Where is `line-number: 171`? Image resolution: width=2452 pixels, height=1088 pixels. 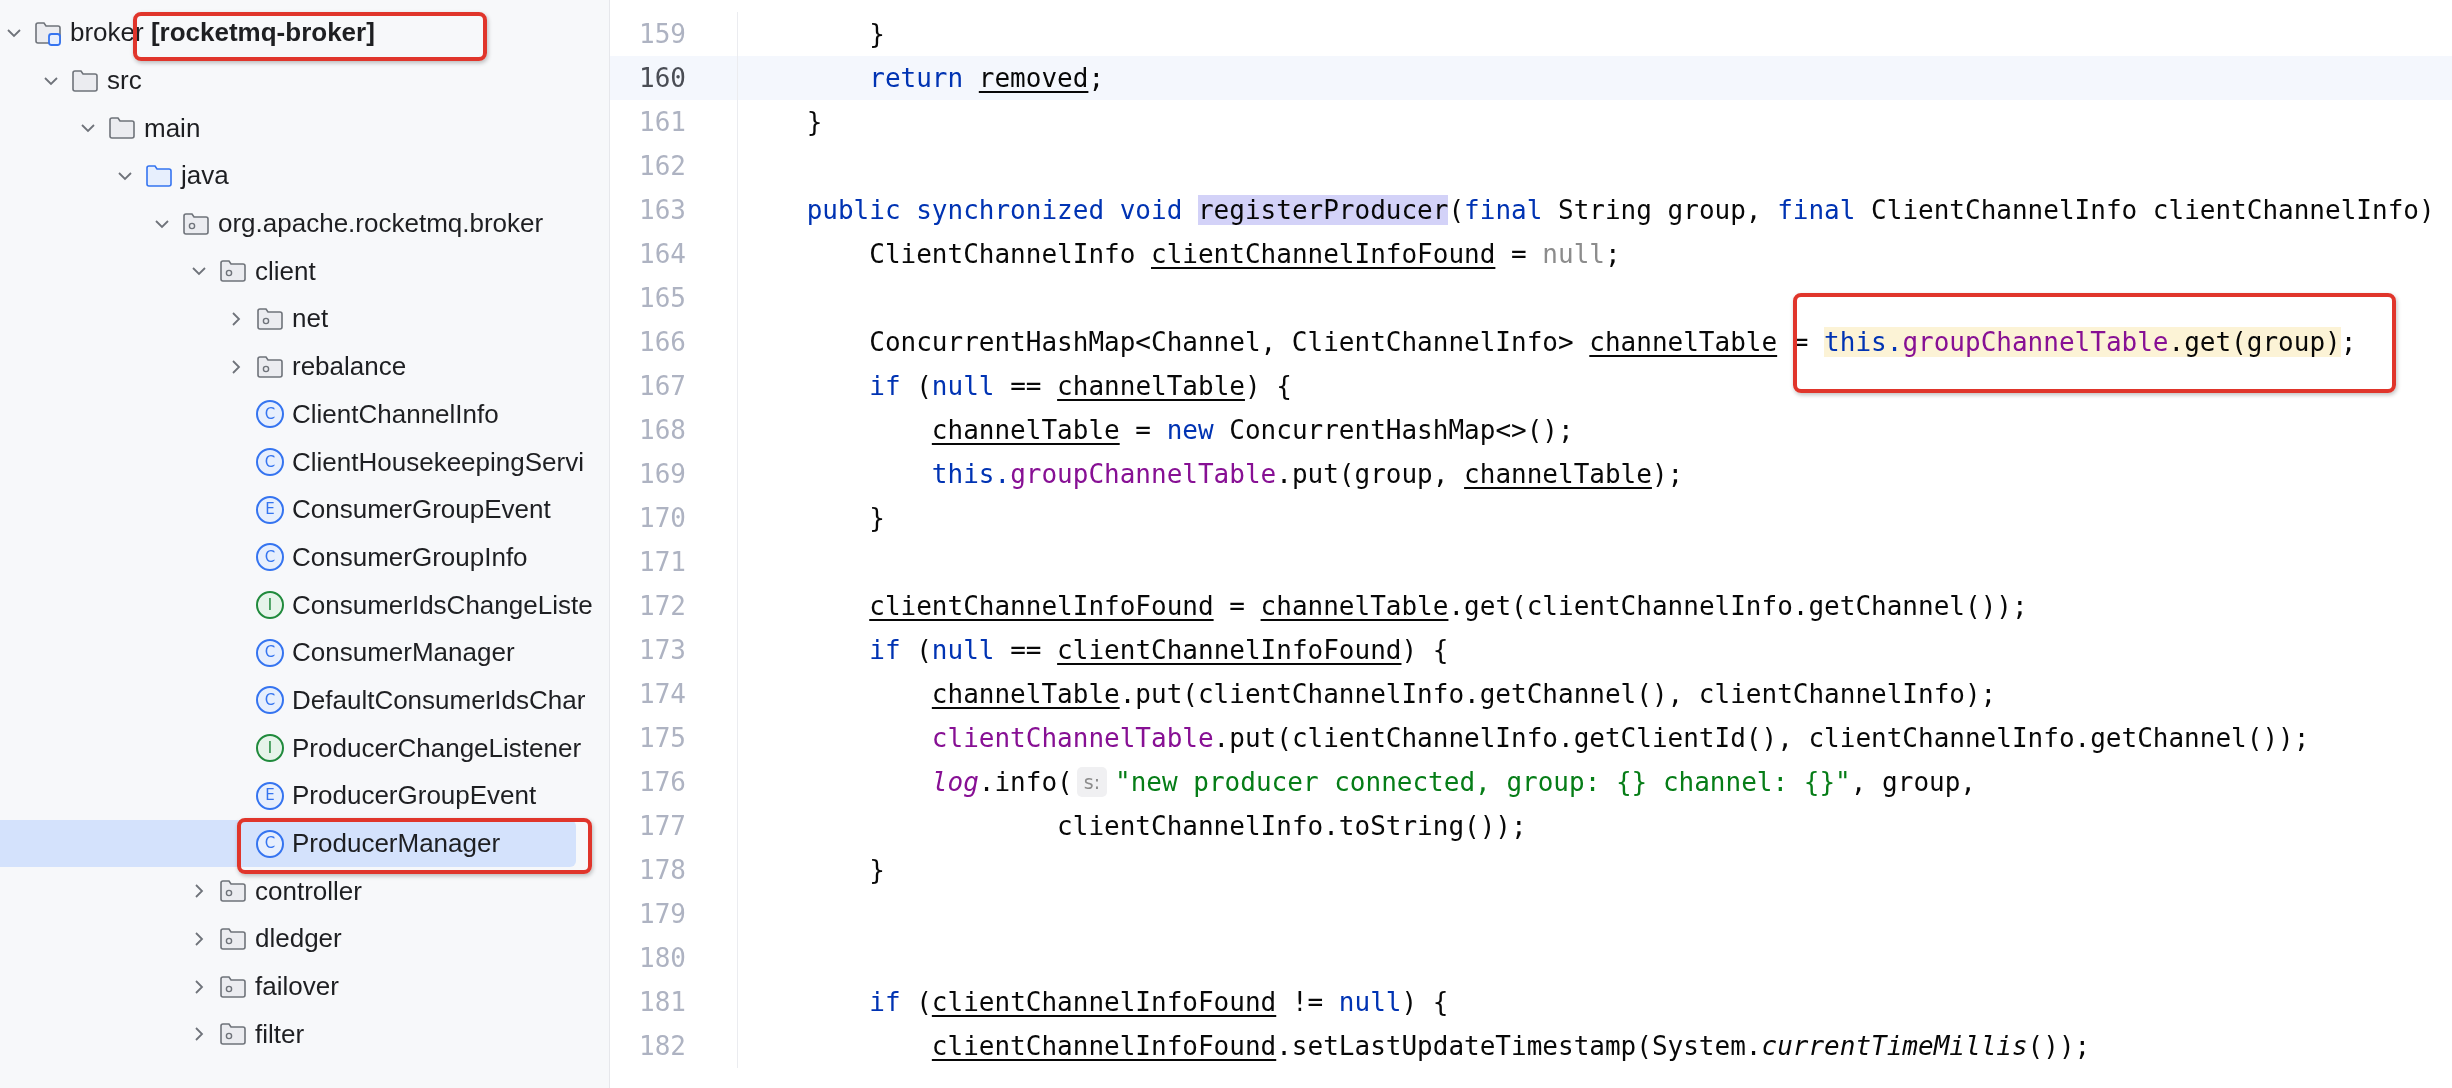 line-number: 171 is located at coordinates (662, 561).